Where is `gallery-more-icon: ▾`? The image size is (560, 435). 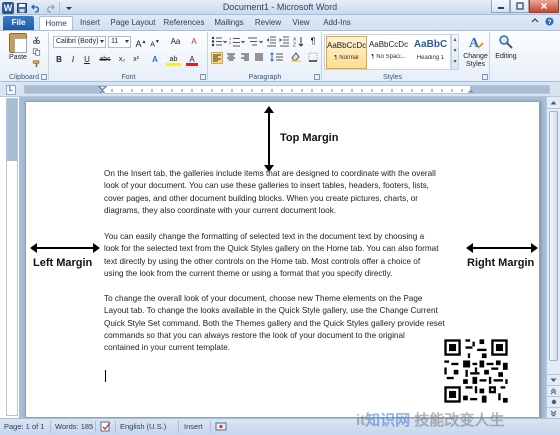
gallery-more-icon: ▾ is located at coordinates (455, 62).